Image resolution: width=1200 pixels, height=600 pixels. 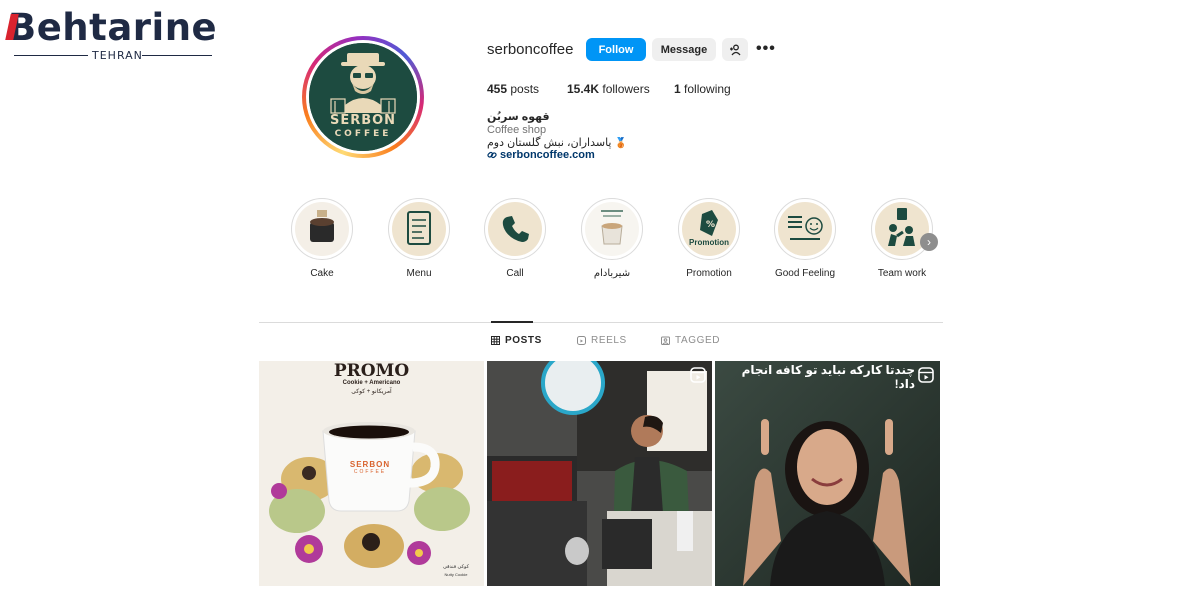 What do you see at coordinates (902, 229) in the screenshot?
I see `team-icon` at bounding box center [902, 229].